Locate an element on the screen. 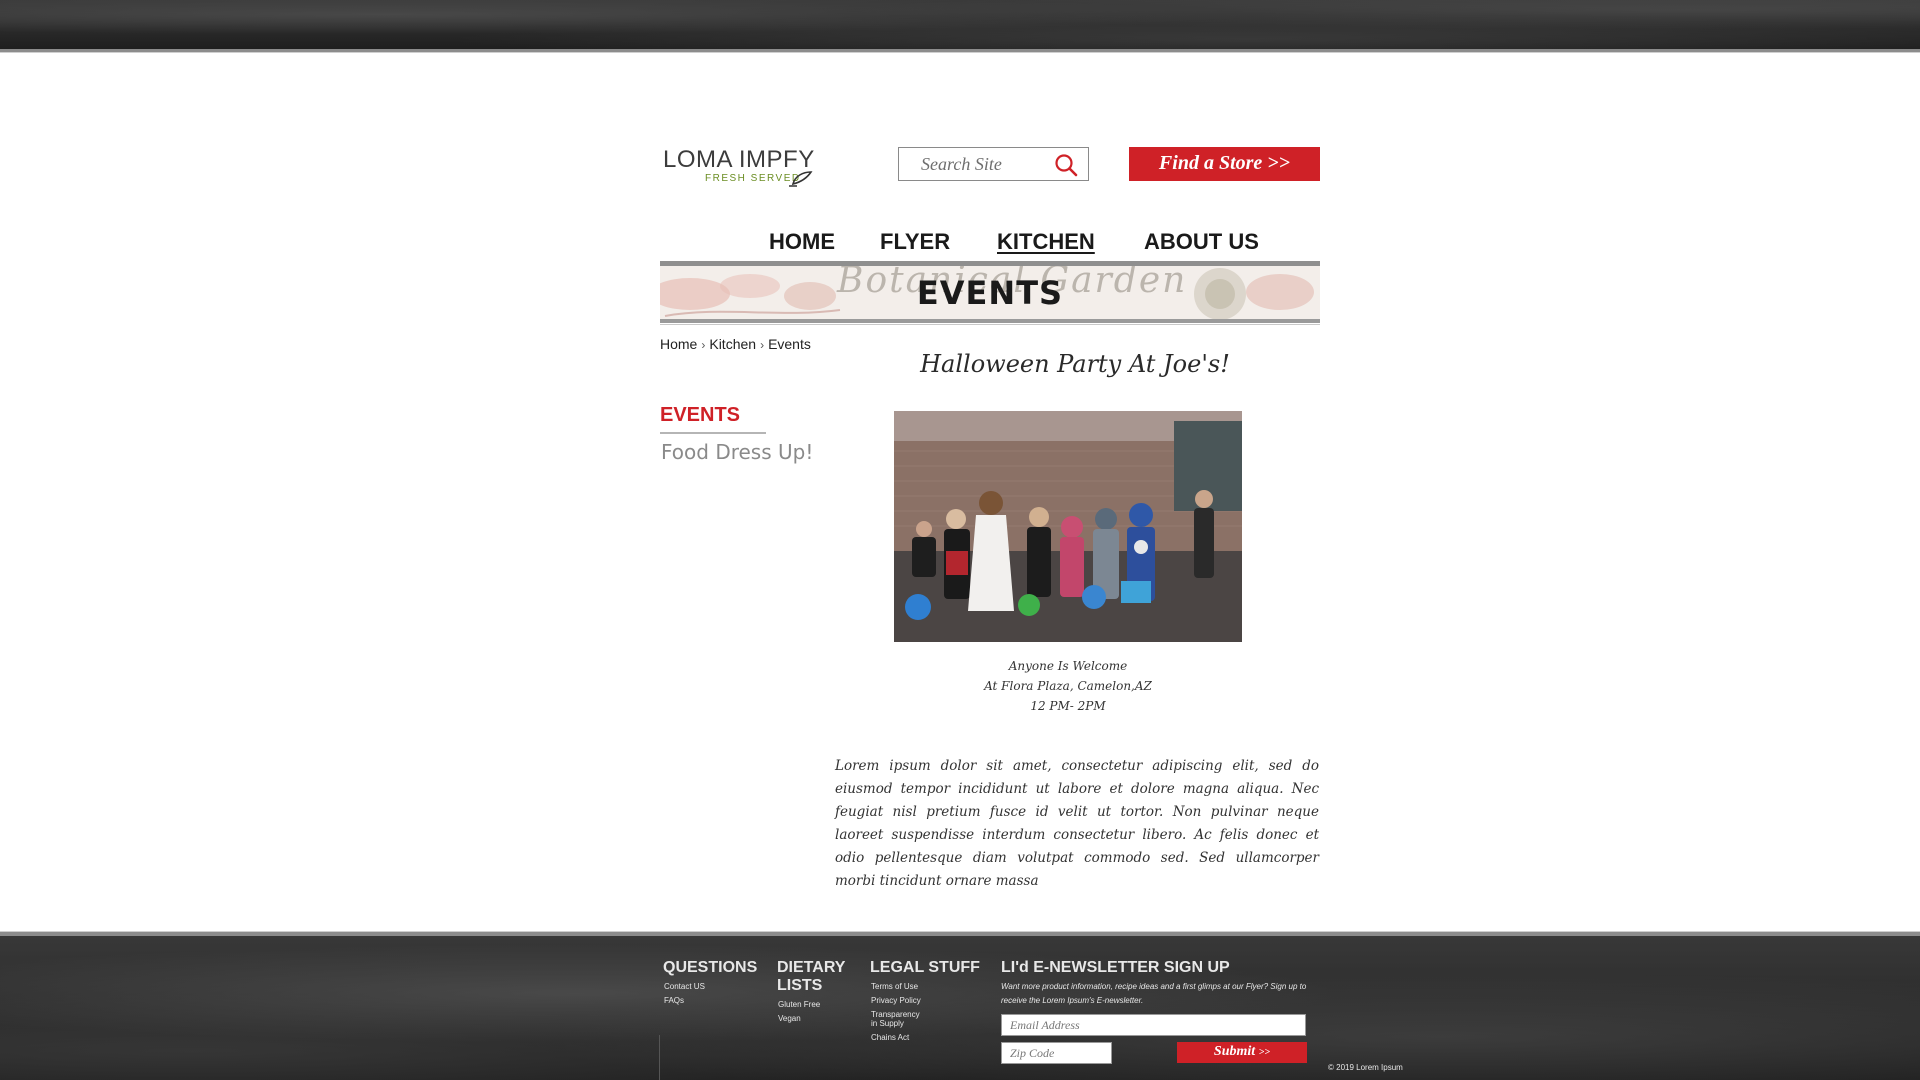 The height and width of the screenshot is (1080, 1920). footer-dietary-title-line2: LISTS is located at coordinates (800, 985).